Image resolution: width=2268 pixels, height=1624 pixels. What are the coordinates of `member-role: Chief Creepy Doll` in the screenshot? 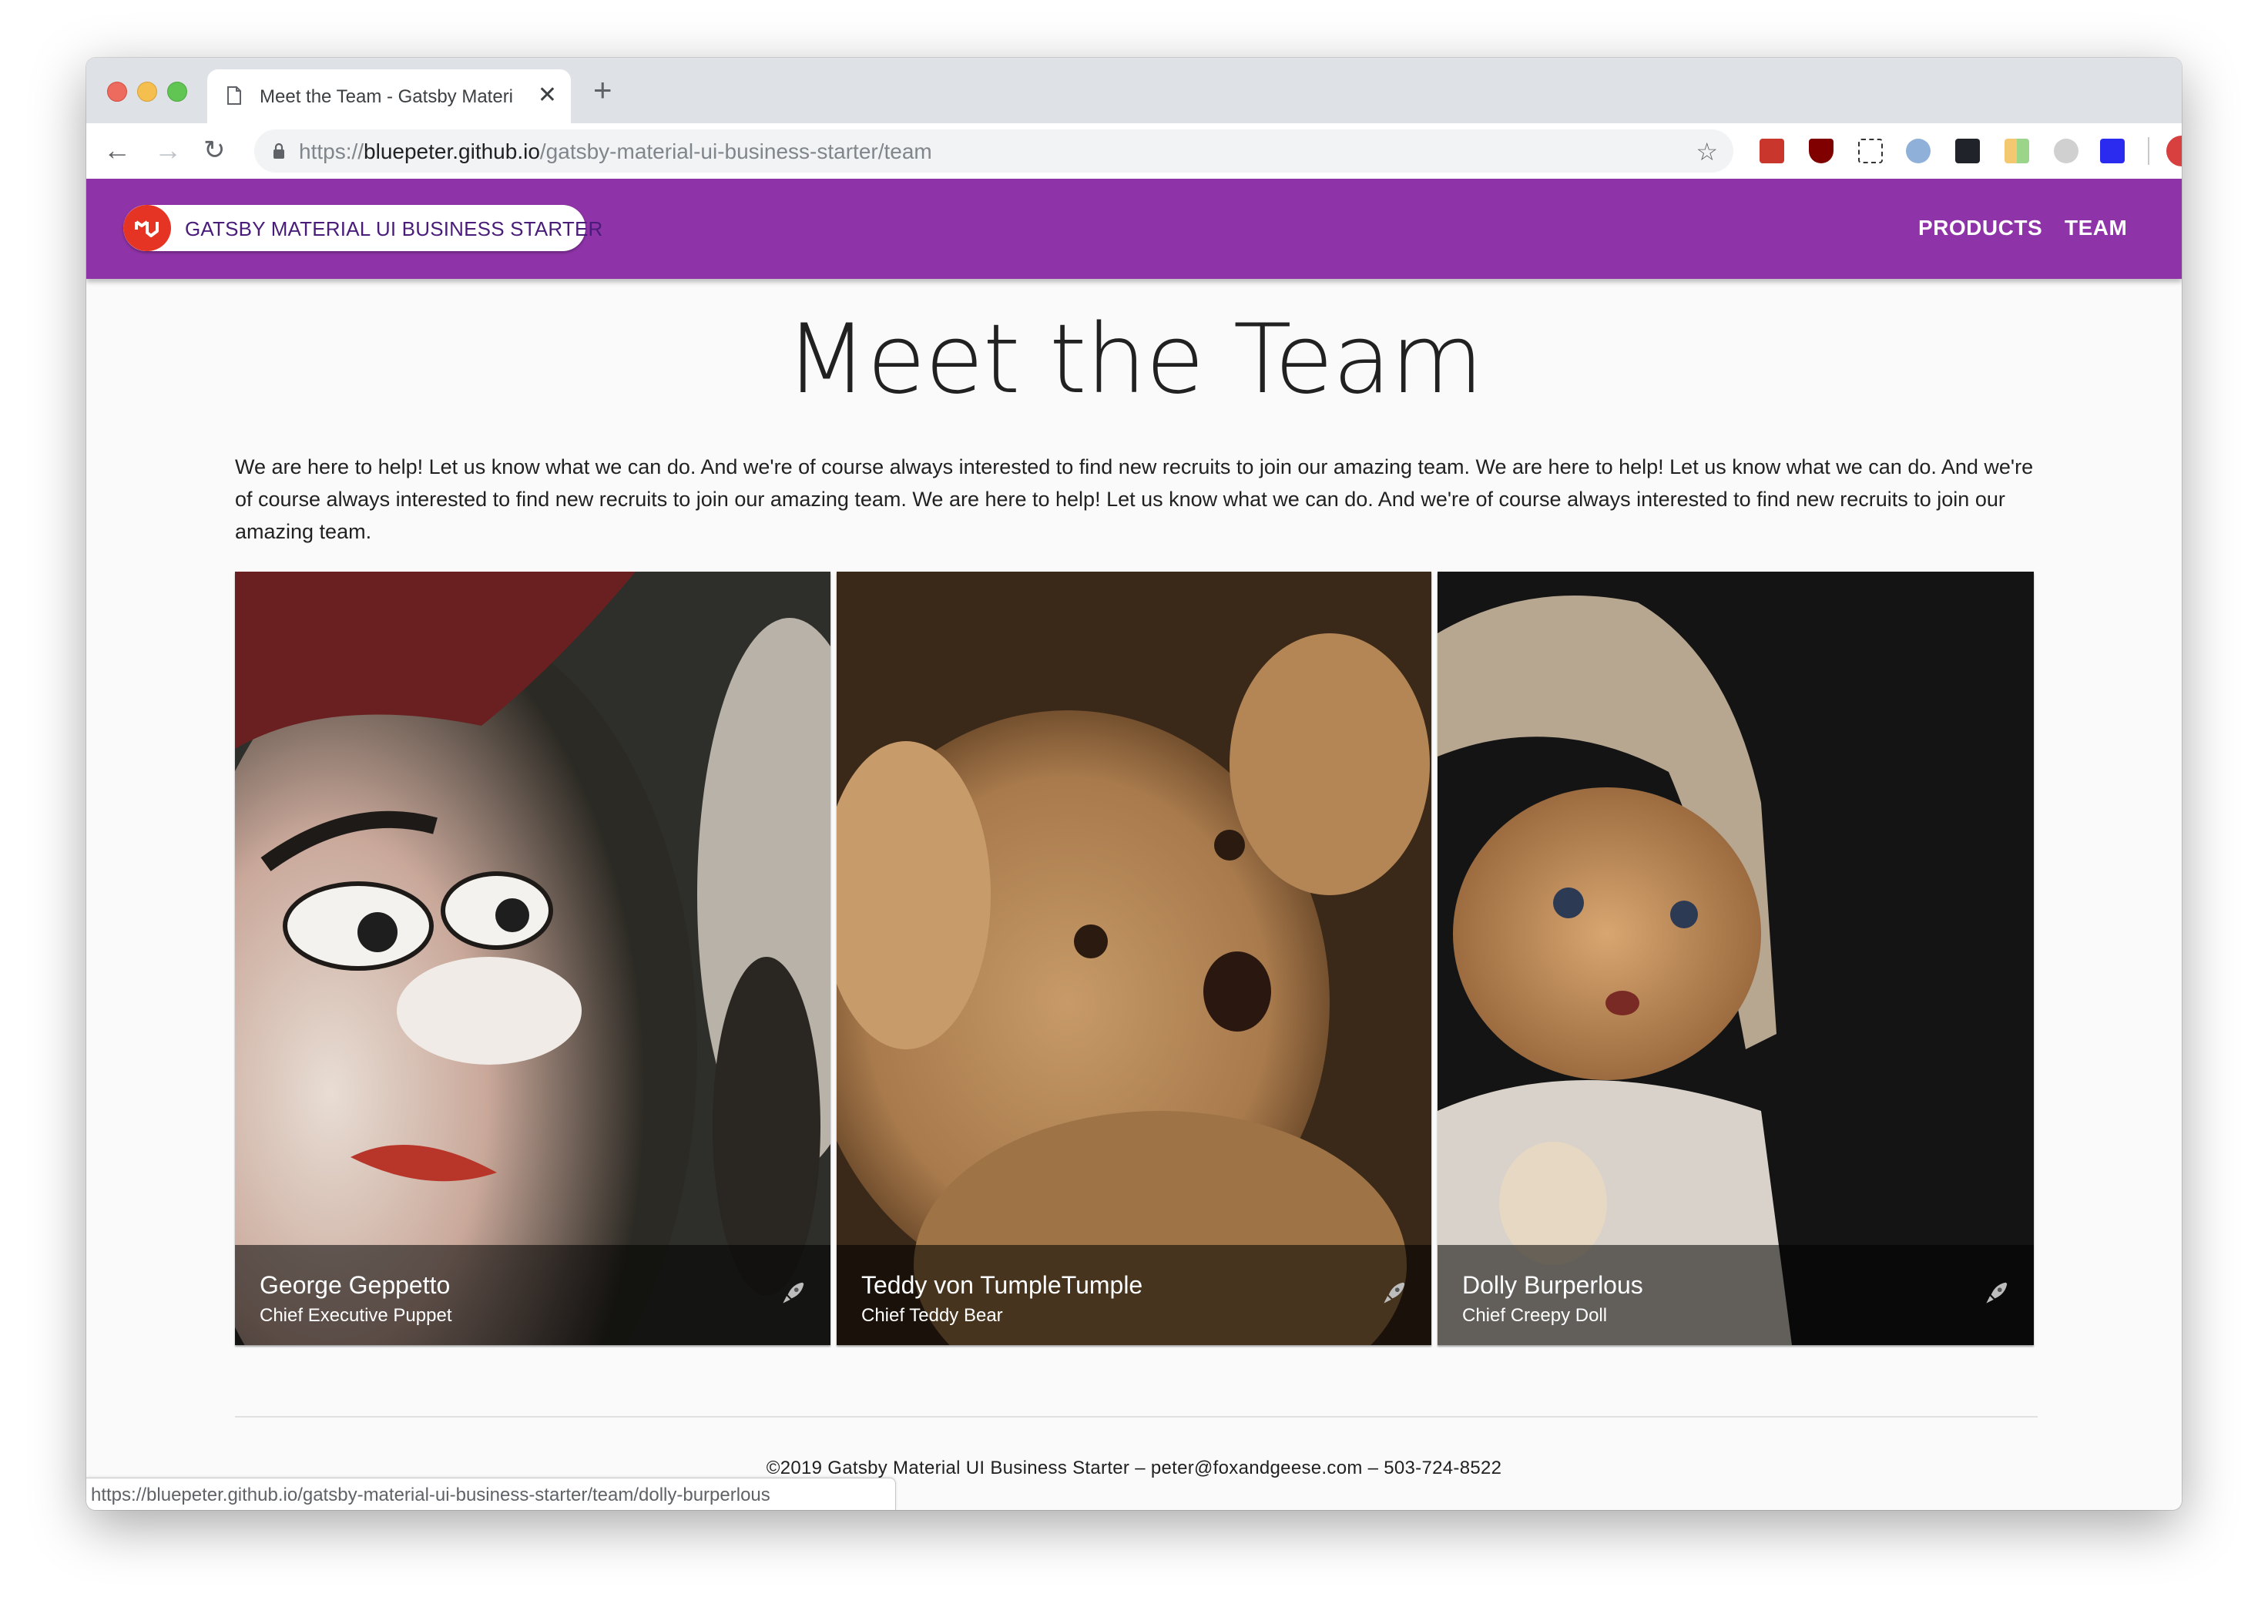 It's located at (1535, 1315).